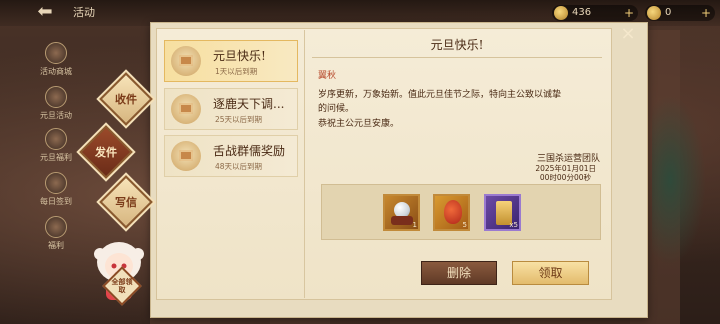 The height and width of the screenshot is (324, 720). I want to click on mail-item-expire: 25天以后到期, so click(239, 119).